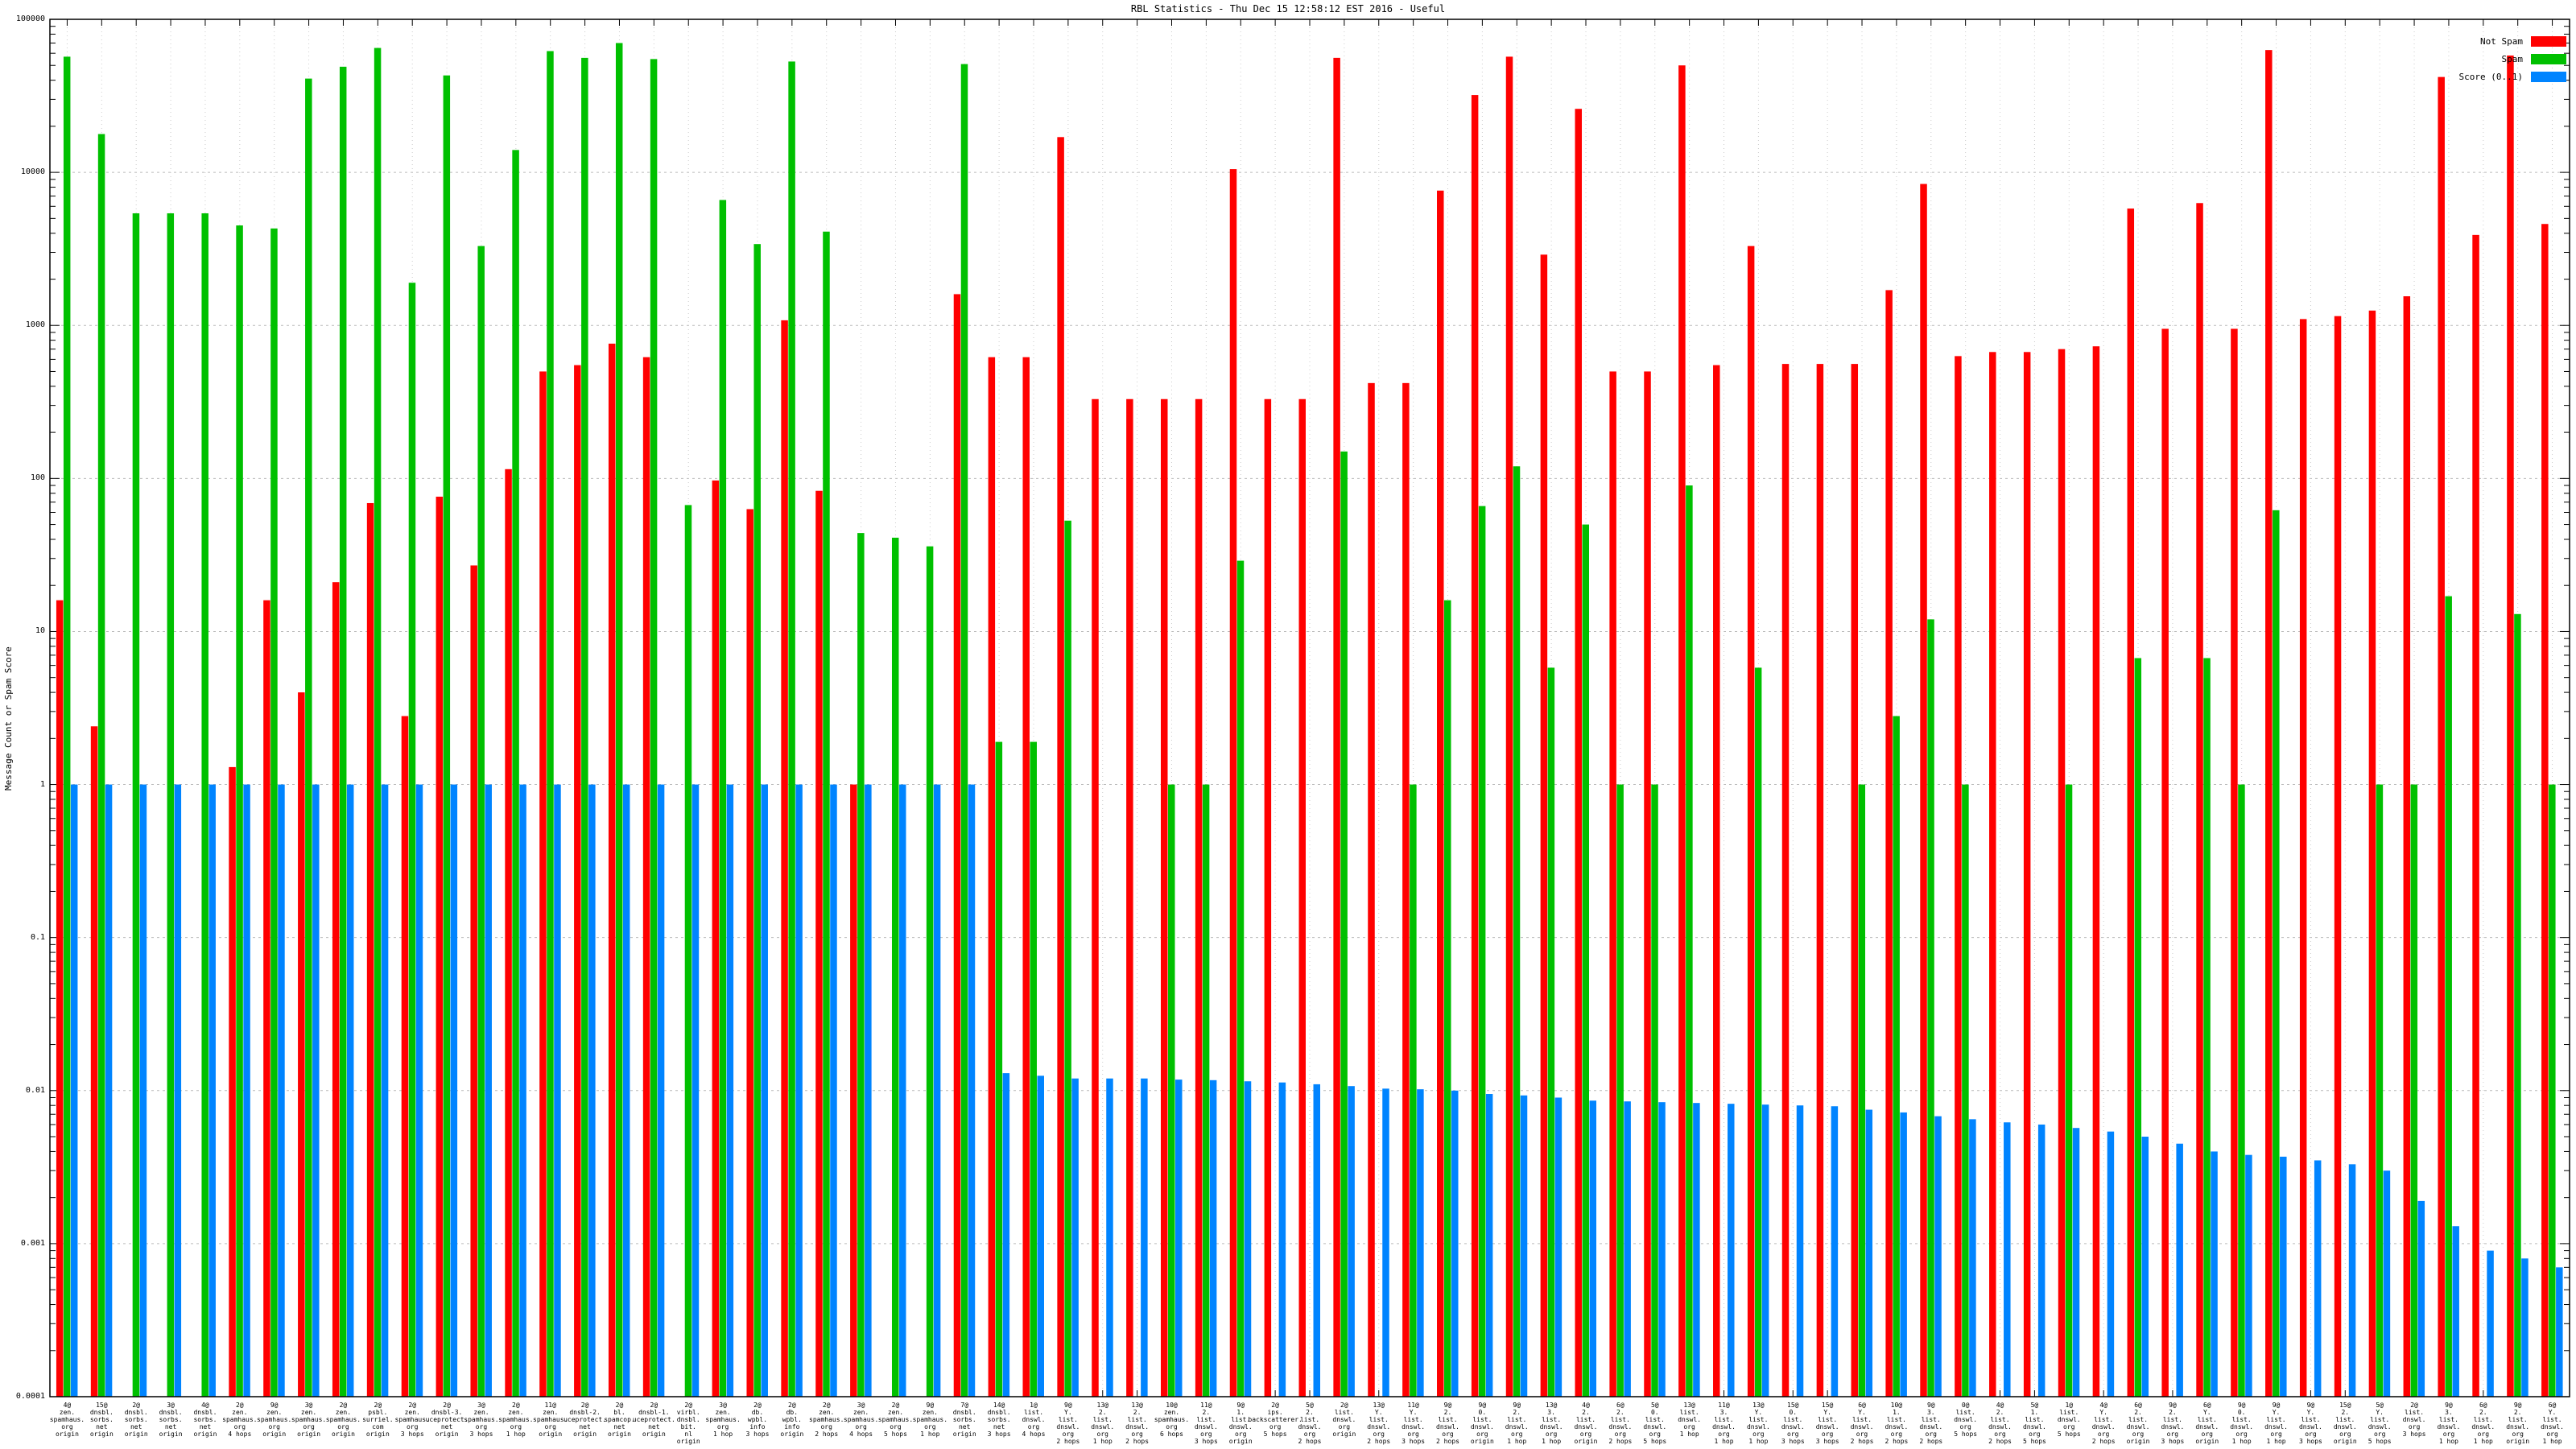  What do you see at coordinates (37, 937) in the screenshot?
I see `y-tick-label: 0.1` at bounding box center [37, 937].